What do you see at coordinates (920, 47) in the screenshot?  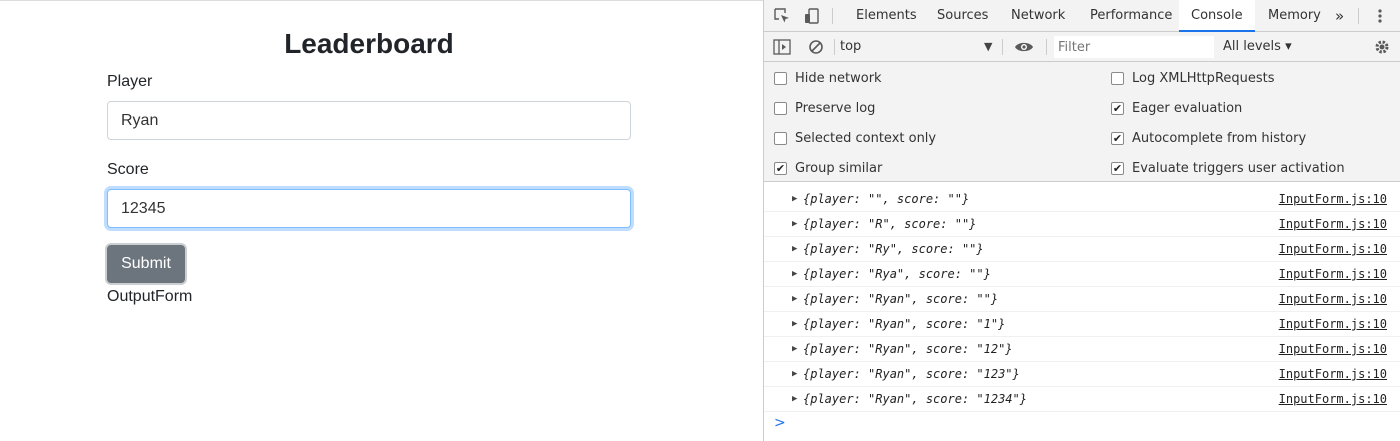 I see `context-select: top` at bounding box center [920, 47].